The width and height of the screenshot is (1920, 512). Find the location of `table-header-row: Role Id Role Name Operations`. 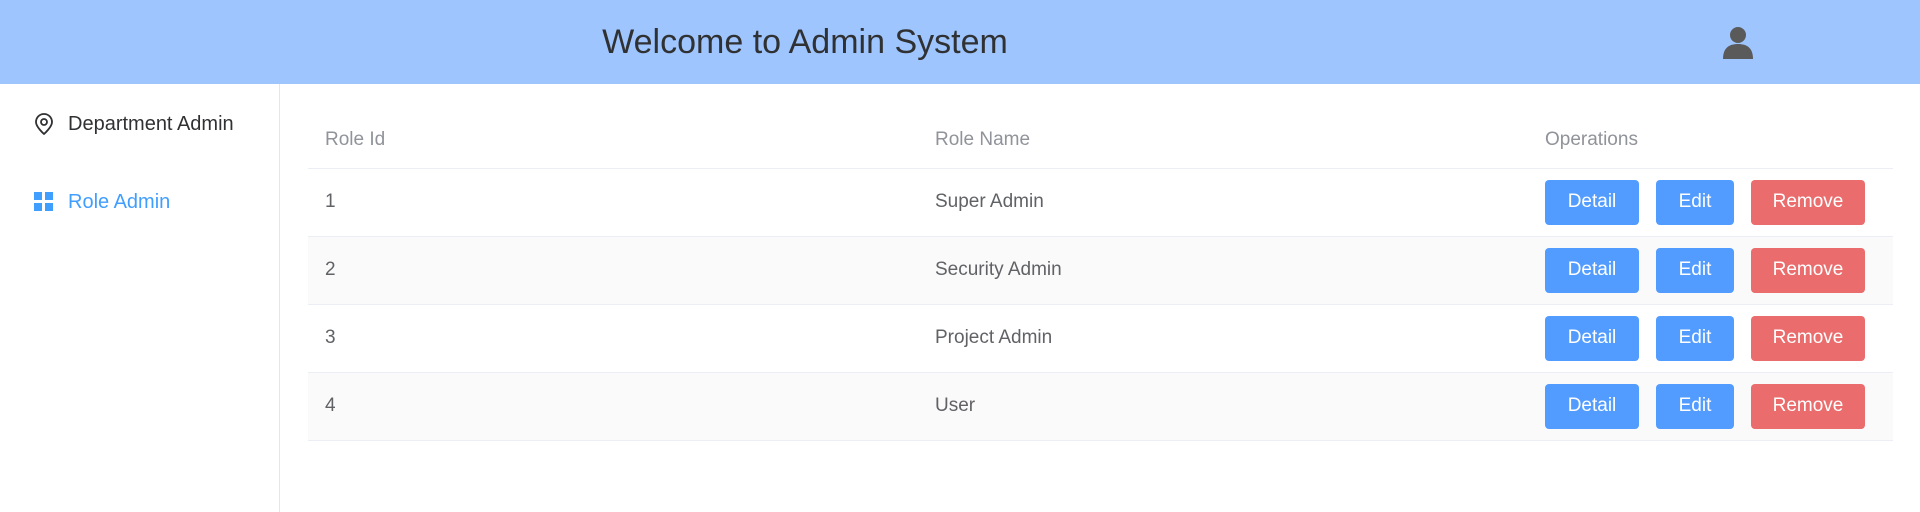

table-header-row: Role Id Role Name Operations is located at coordinates (1100, 140).